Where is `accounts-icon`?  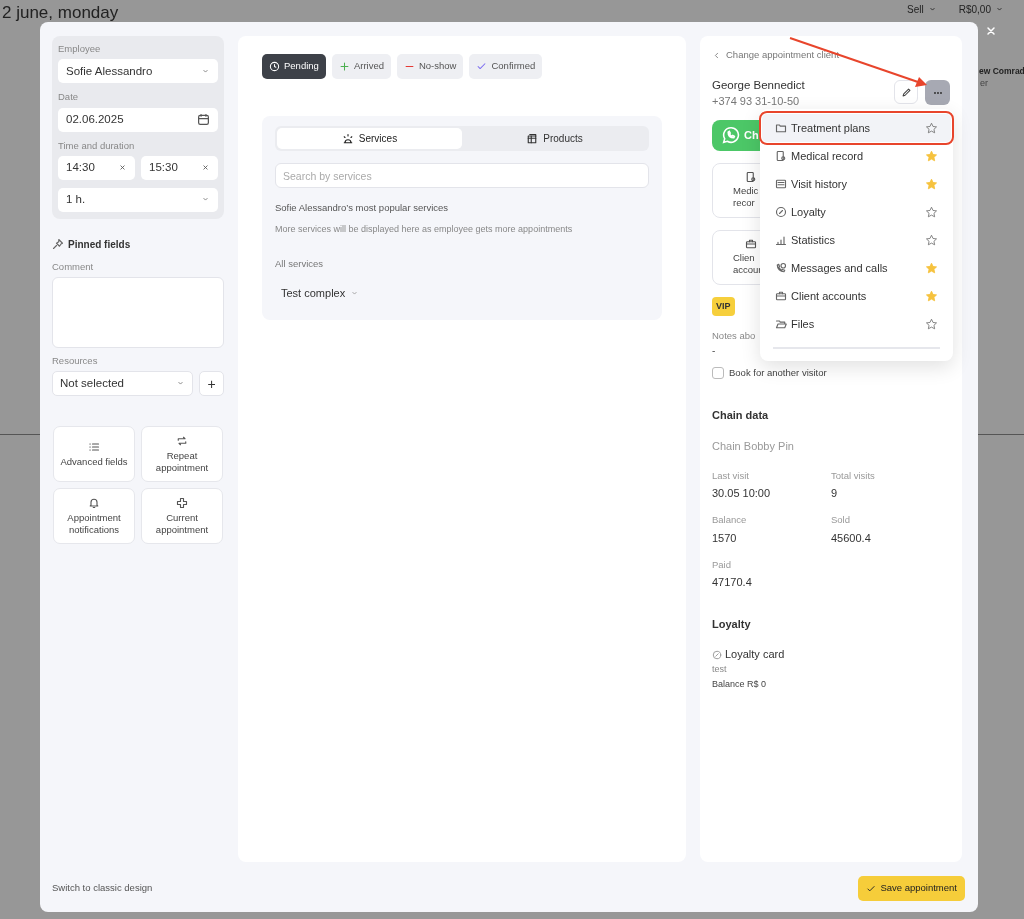
accounts-icon is located at coordinates (751, 244).